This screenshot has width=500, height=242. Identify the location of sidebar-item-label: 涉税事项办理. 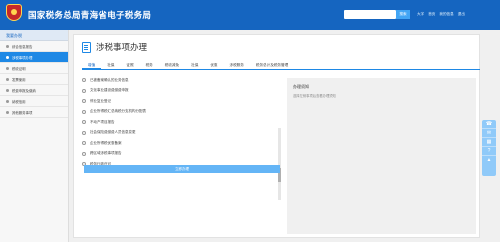
(22, 57).